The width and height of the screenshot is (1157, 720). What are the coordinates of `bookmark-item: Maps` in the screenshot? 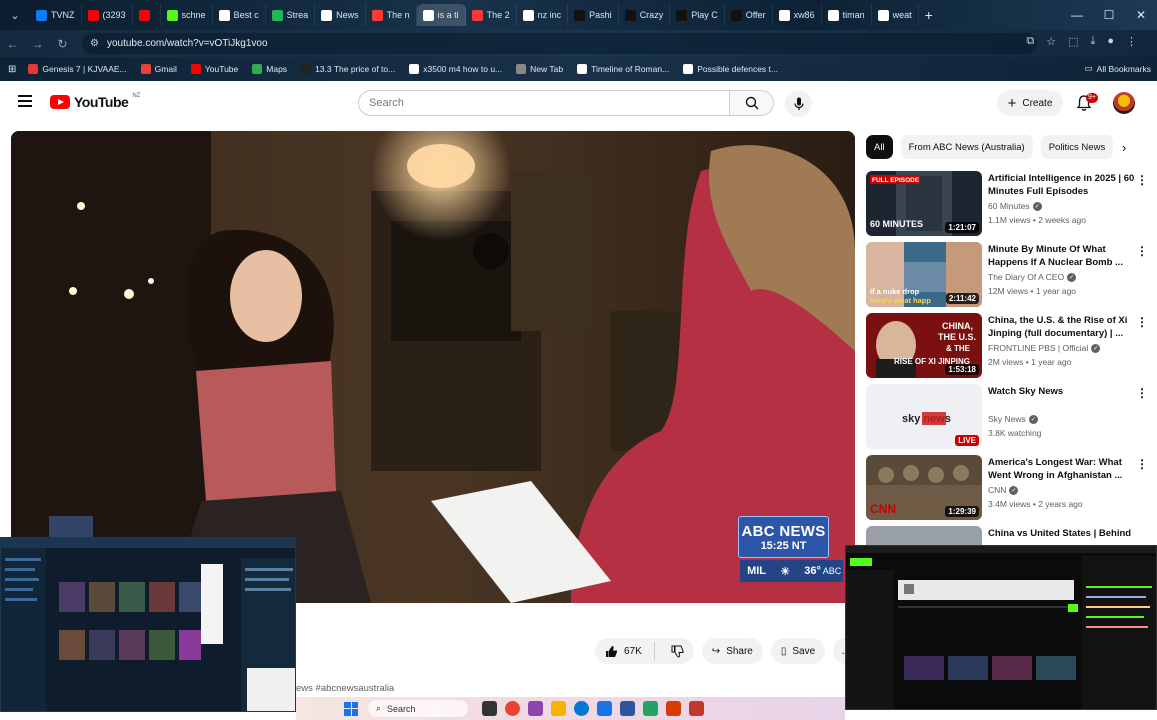 It's located at (269, 69).